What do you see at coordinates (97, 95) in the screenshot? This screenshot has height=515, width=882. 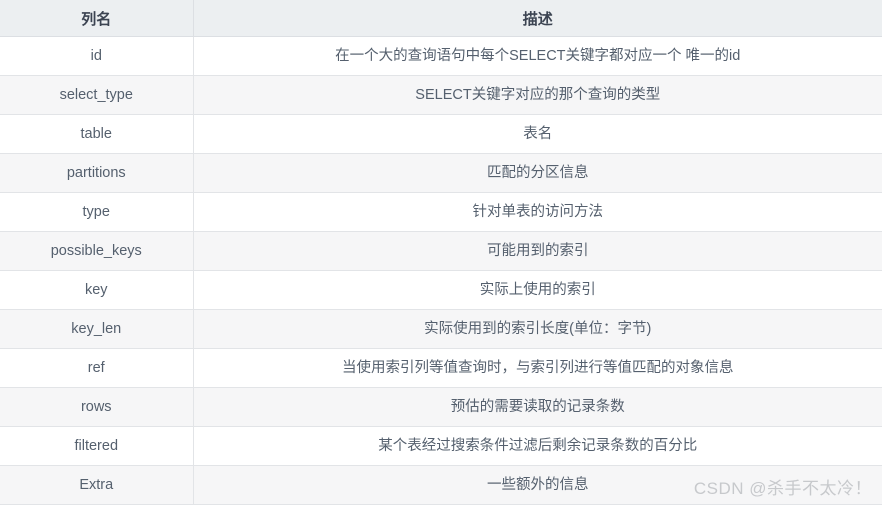 I see `cell-column-name: select_type` at bounding box center [97, 95].